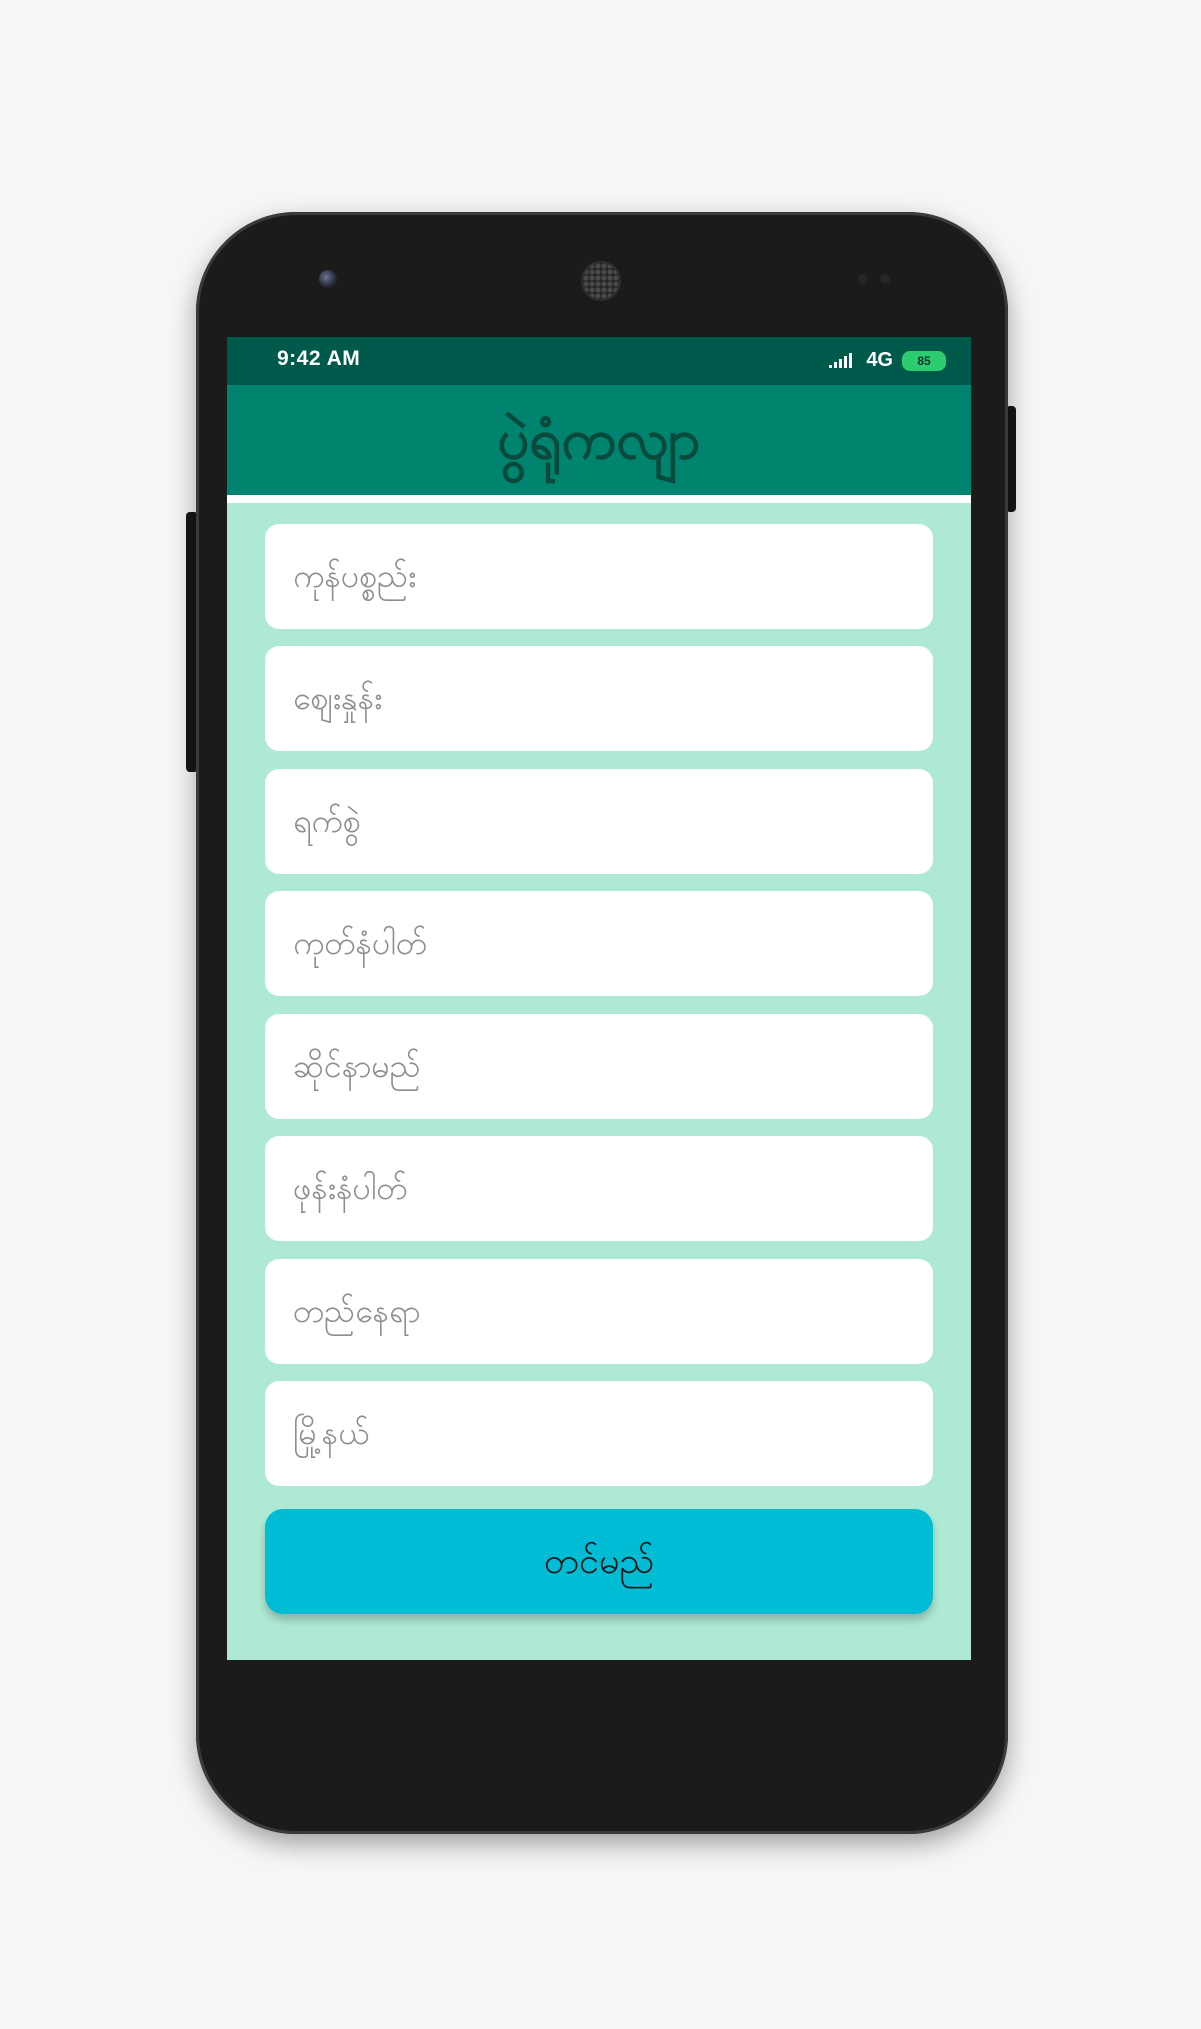 The width and height of the screenshot is (1201, 2029). Describe the element at coordinates (355, 576) in the screenshot. I see `product-placeholder: ကုန်ပစ္စည်း` at that location.